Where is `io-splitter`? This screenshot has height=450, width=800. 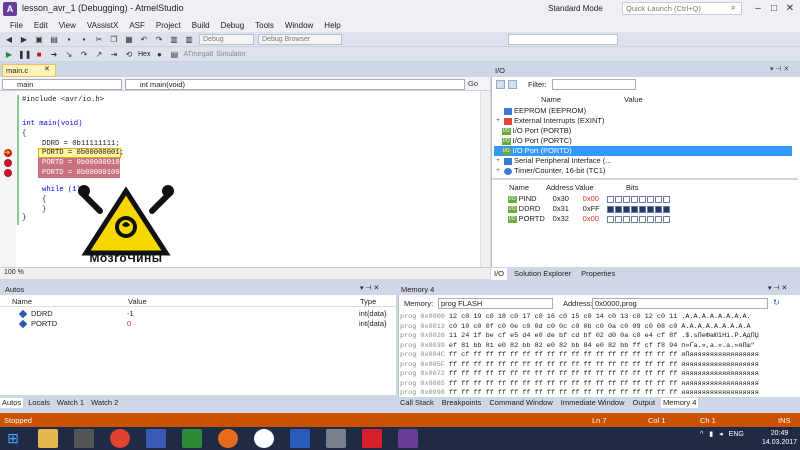
io-splitter is located at coordinates (645, 179).